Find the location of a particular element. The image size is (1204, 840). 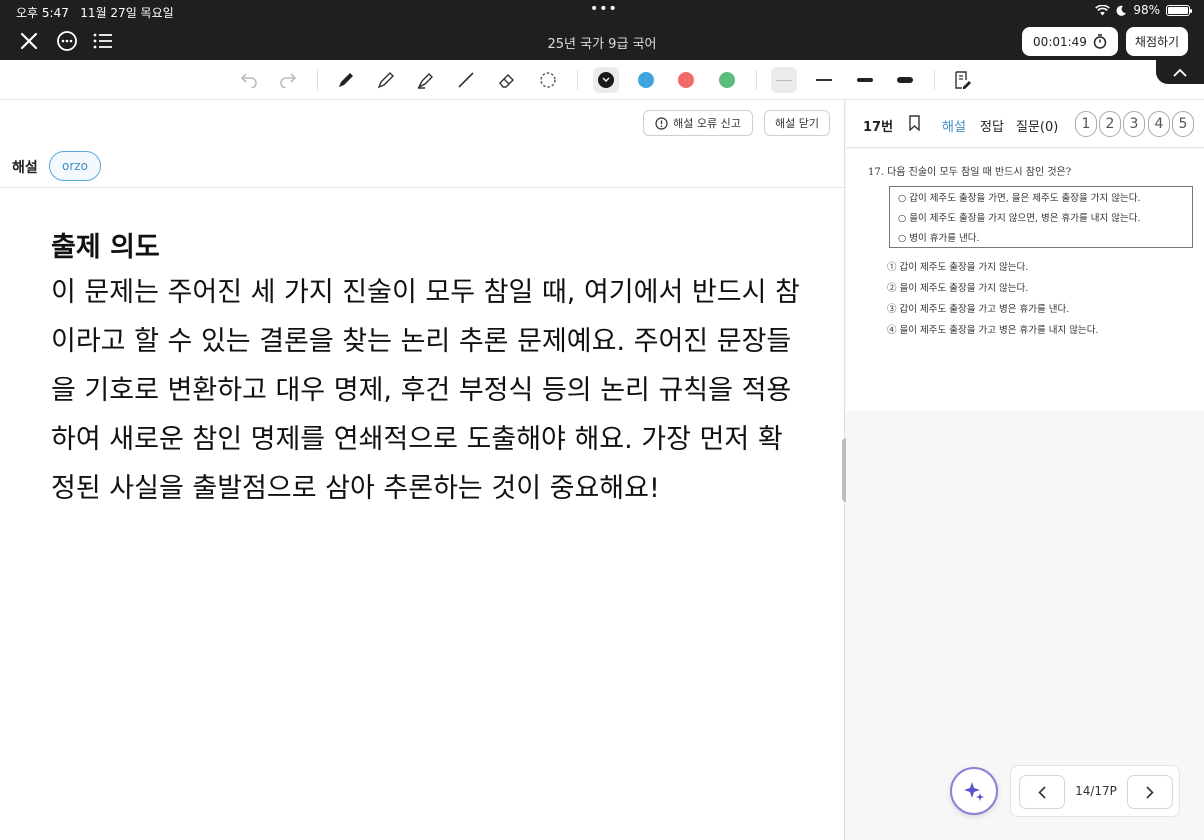

color-green is located at coordinates (727, 80).